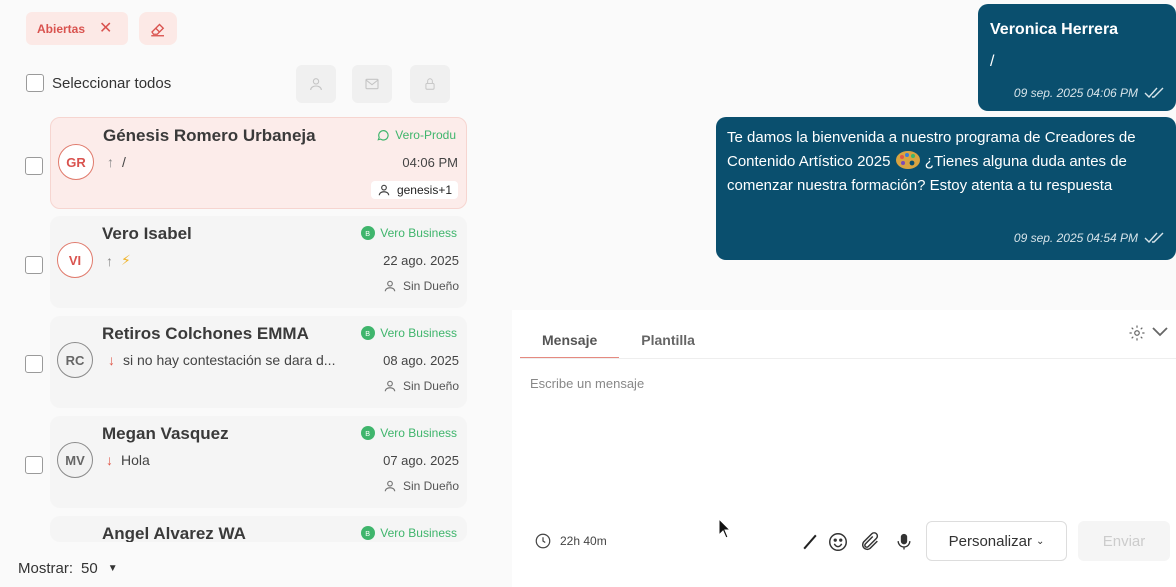 This screenshot has height=587, width=1176. I want to click on send-button: Enviar, so click(1124, 541).